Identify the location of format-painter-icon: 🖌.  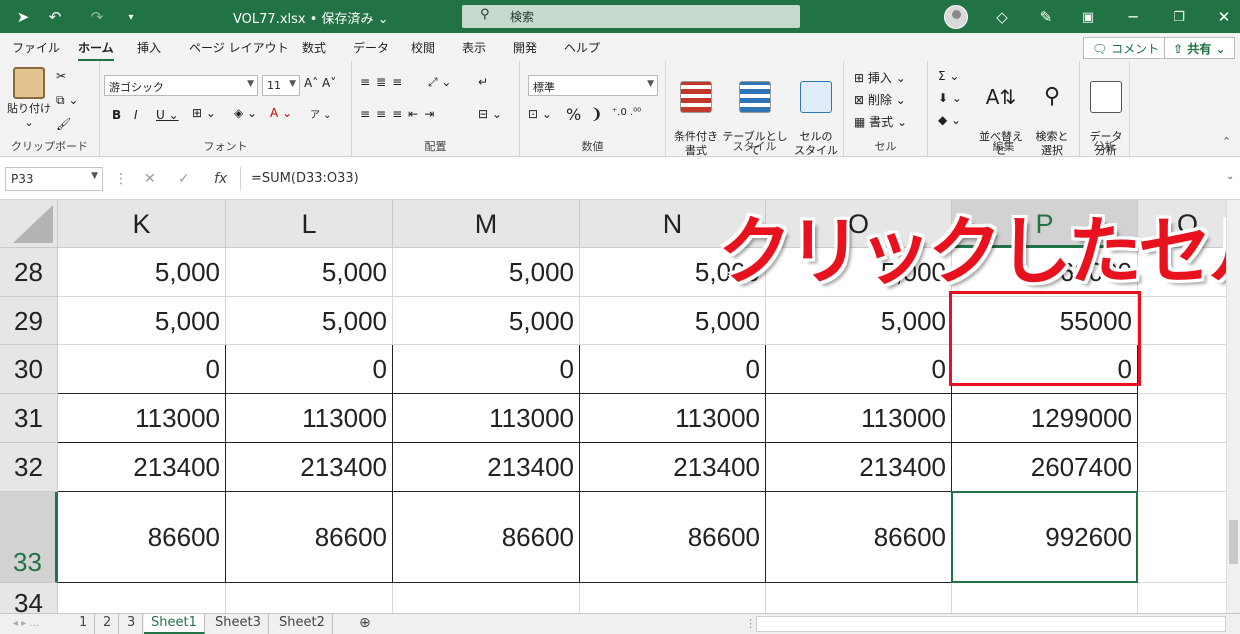
(63, 124).